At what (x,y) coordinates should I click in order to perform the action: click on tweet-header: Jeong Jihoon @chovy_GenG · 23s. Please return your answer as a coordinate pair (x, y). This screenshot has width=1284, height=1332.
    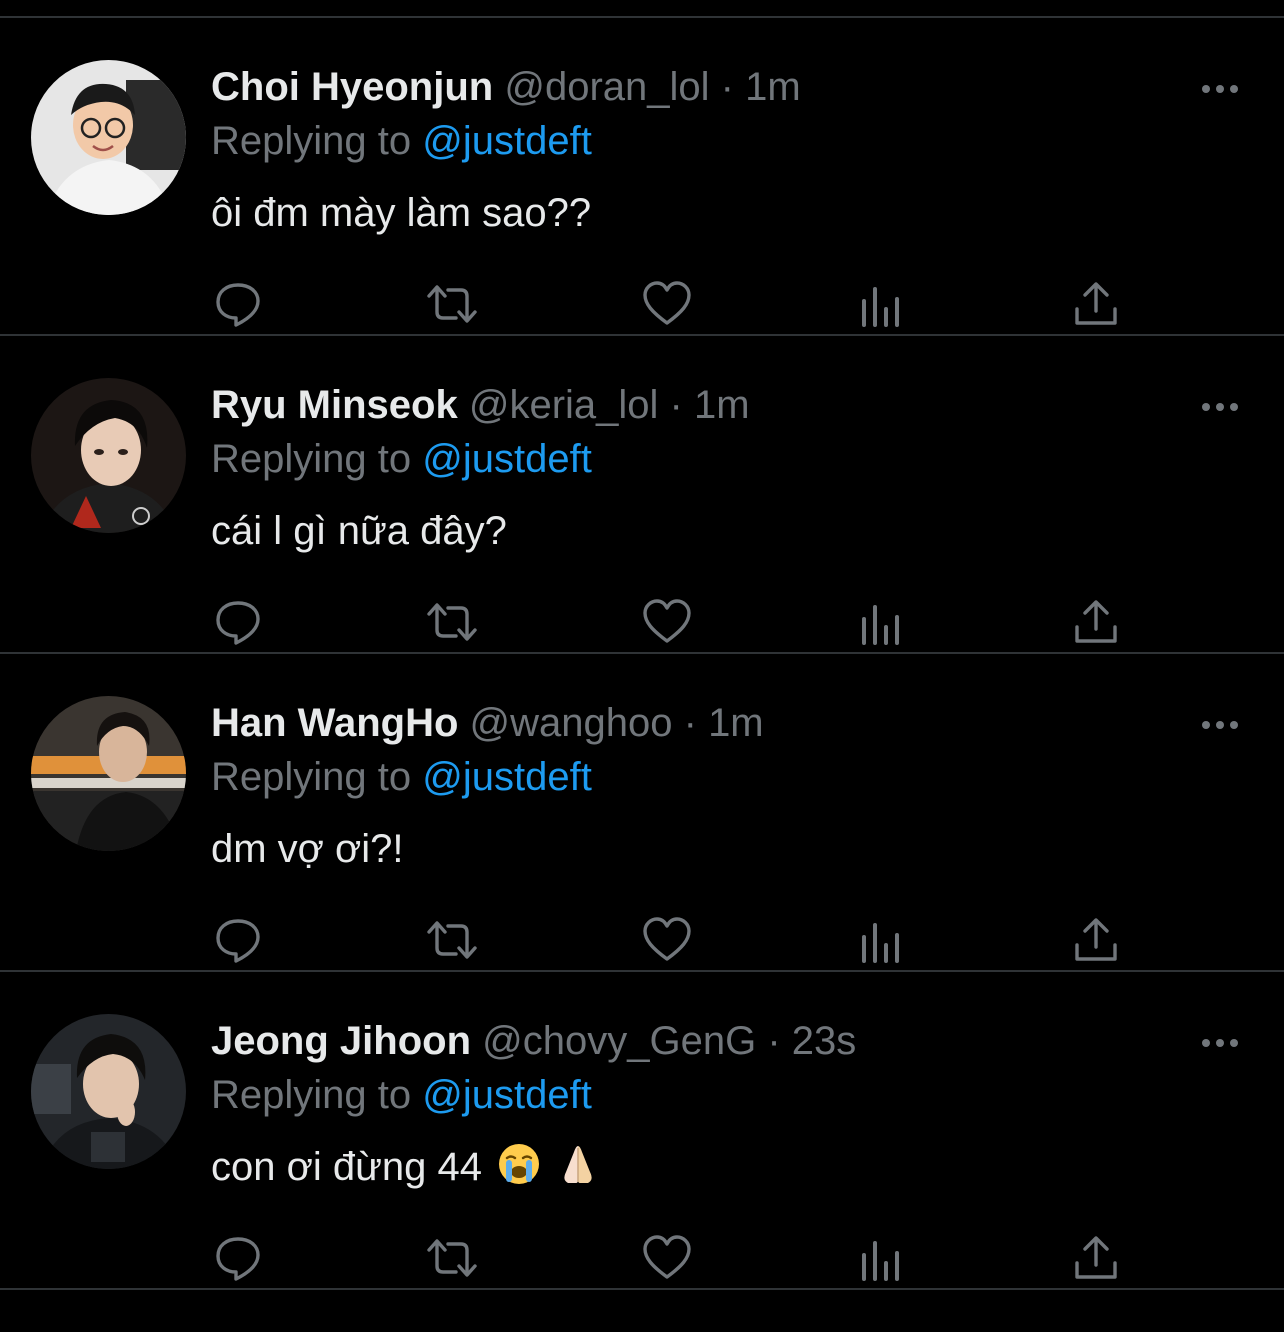
    Looking at the image, I should click on (533, 1041).